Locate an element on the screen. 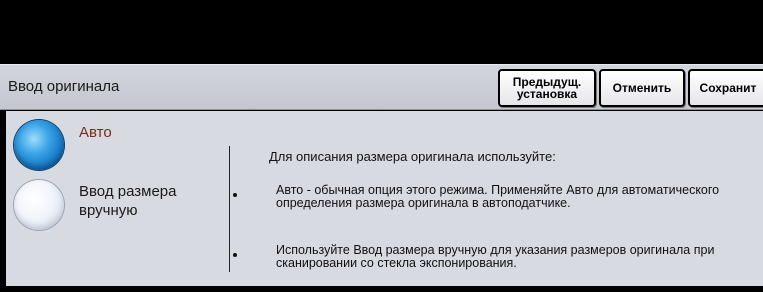  vertical-divider is located at coordinates (229, 209).